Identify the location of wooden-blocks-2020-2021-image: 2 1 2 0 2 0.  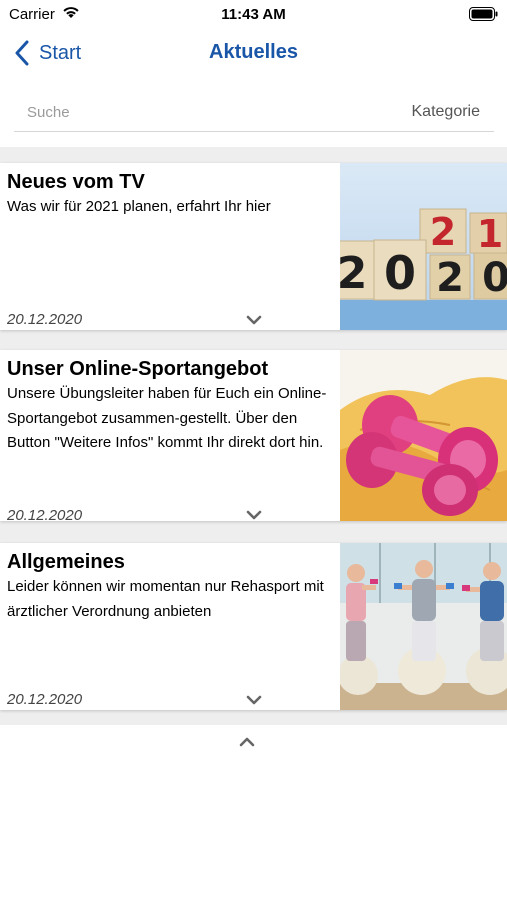
(423, 246).